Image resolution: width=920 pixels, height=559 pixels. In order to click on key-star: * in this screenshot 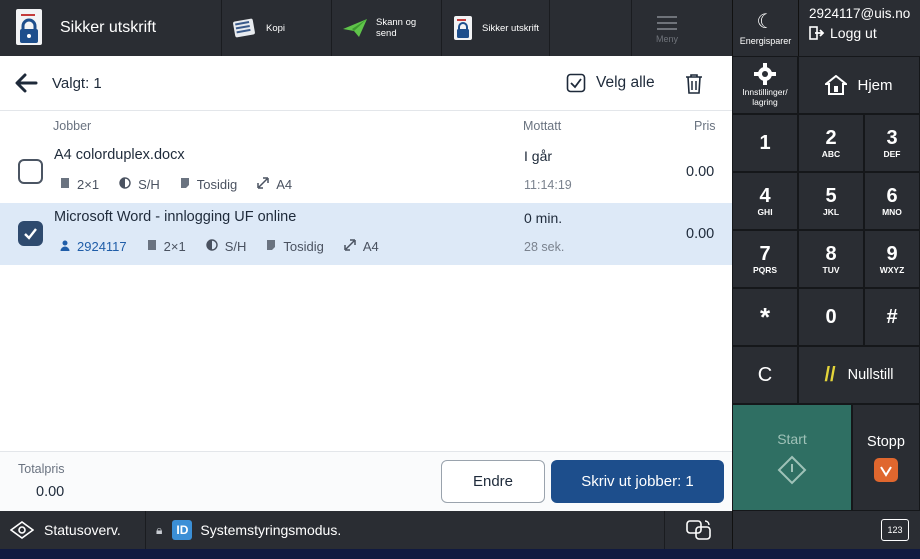, I will do `click(765, 317)`.